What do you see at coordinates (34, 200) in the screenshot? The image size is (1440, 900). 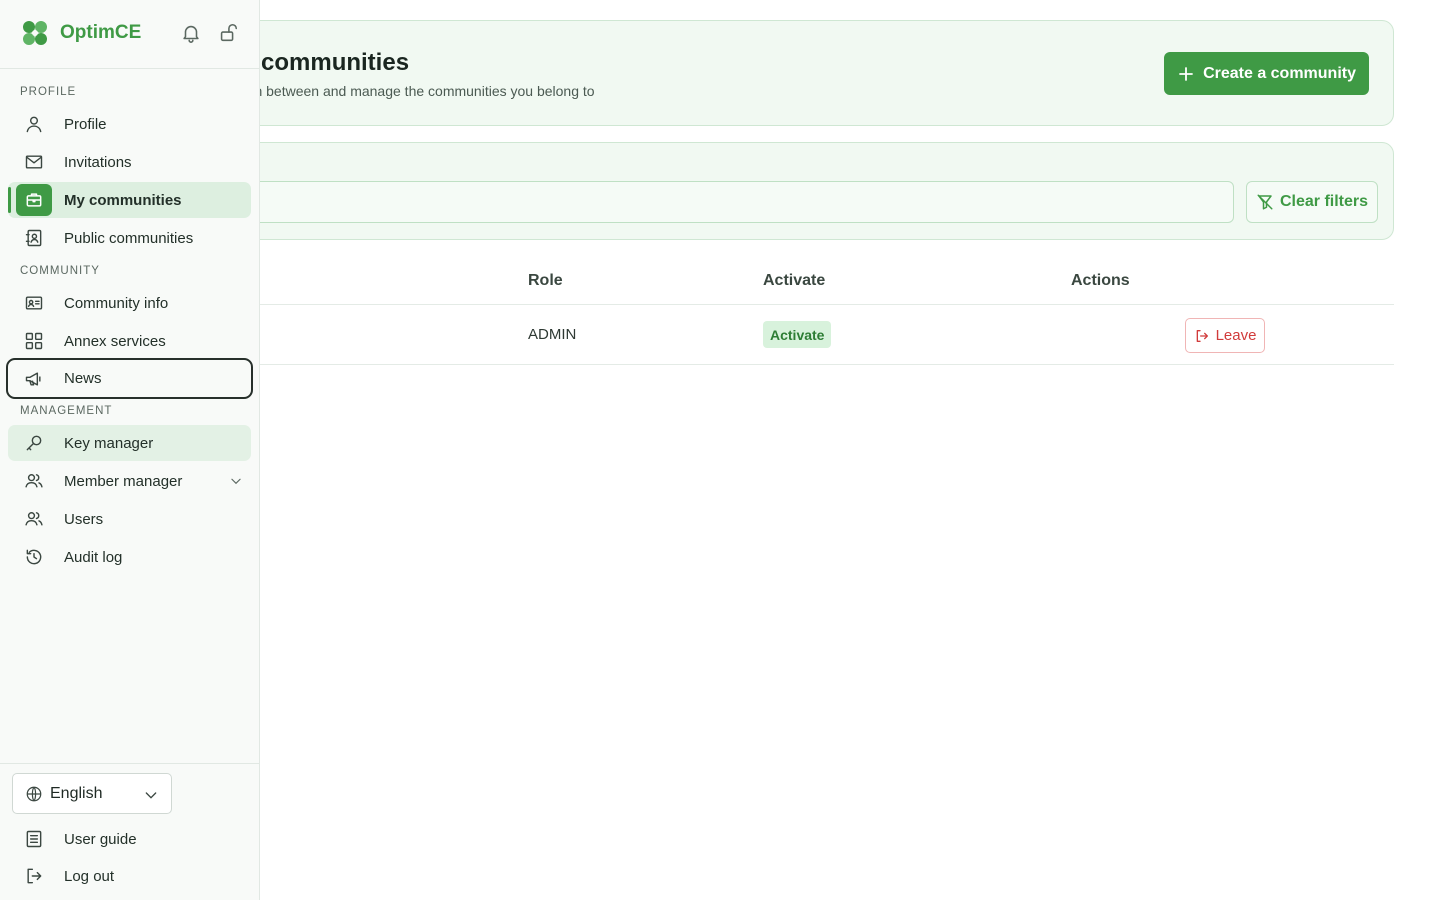 I see `briefcase-icon` at bounding box center [34, 200].